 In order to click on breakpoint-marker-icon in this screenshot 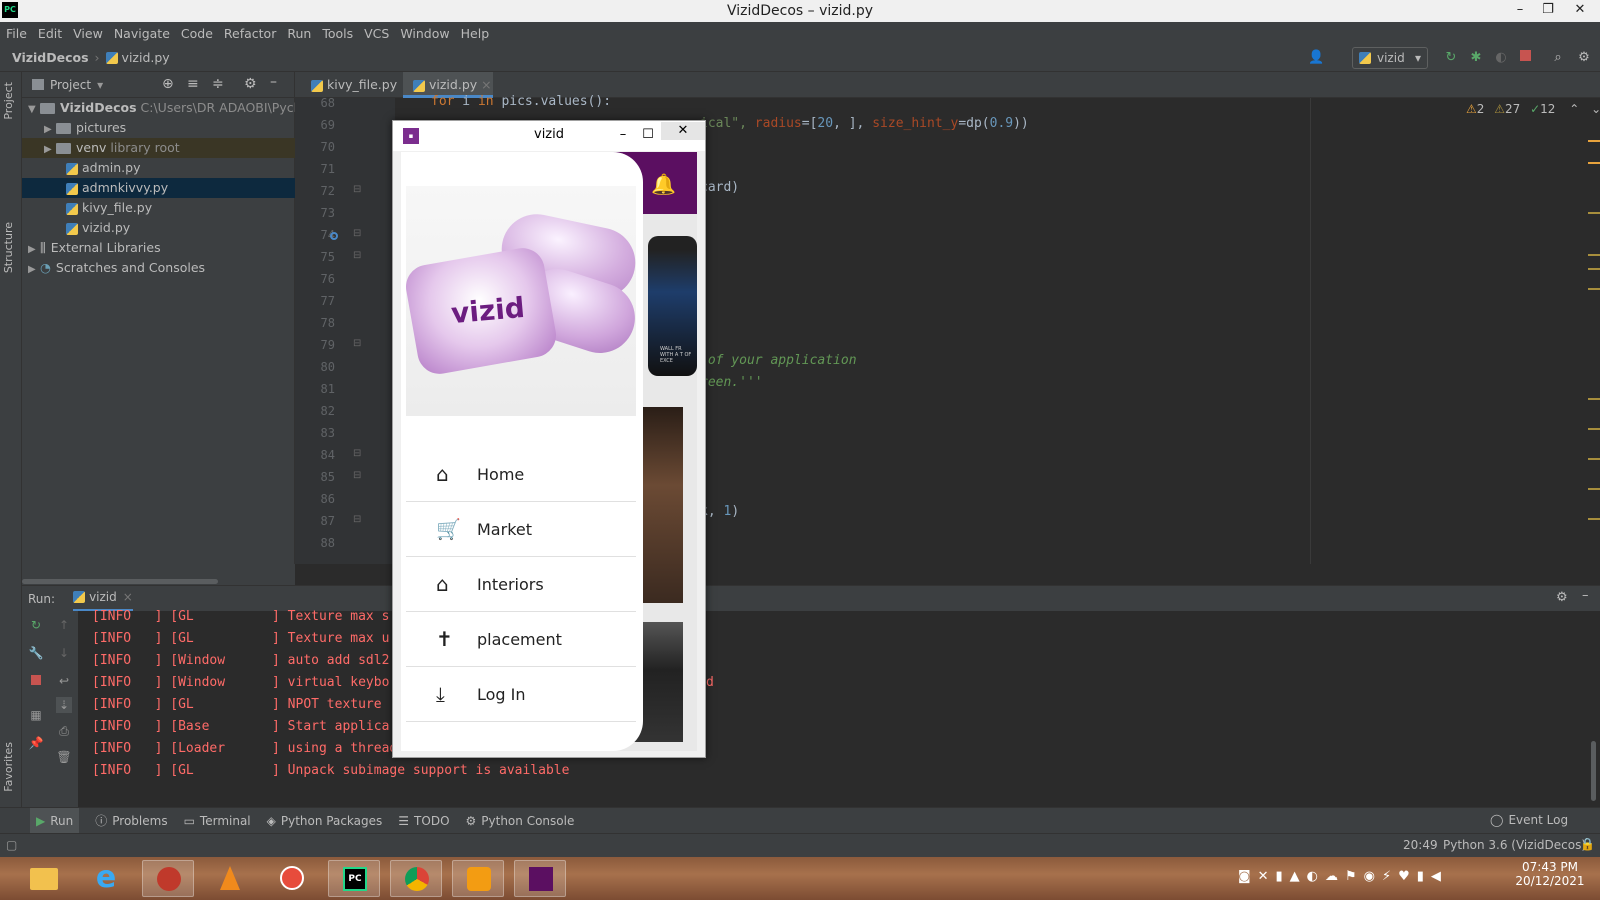, I will do `click(334, 236)`.